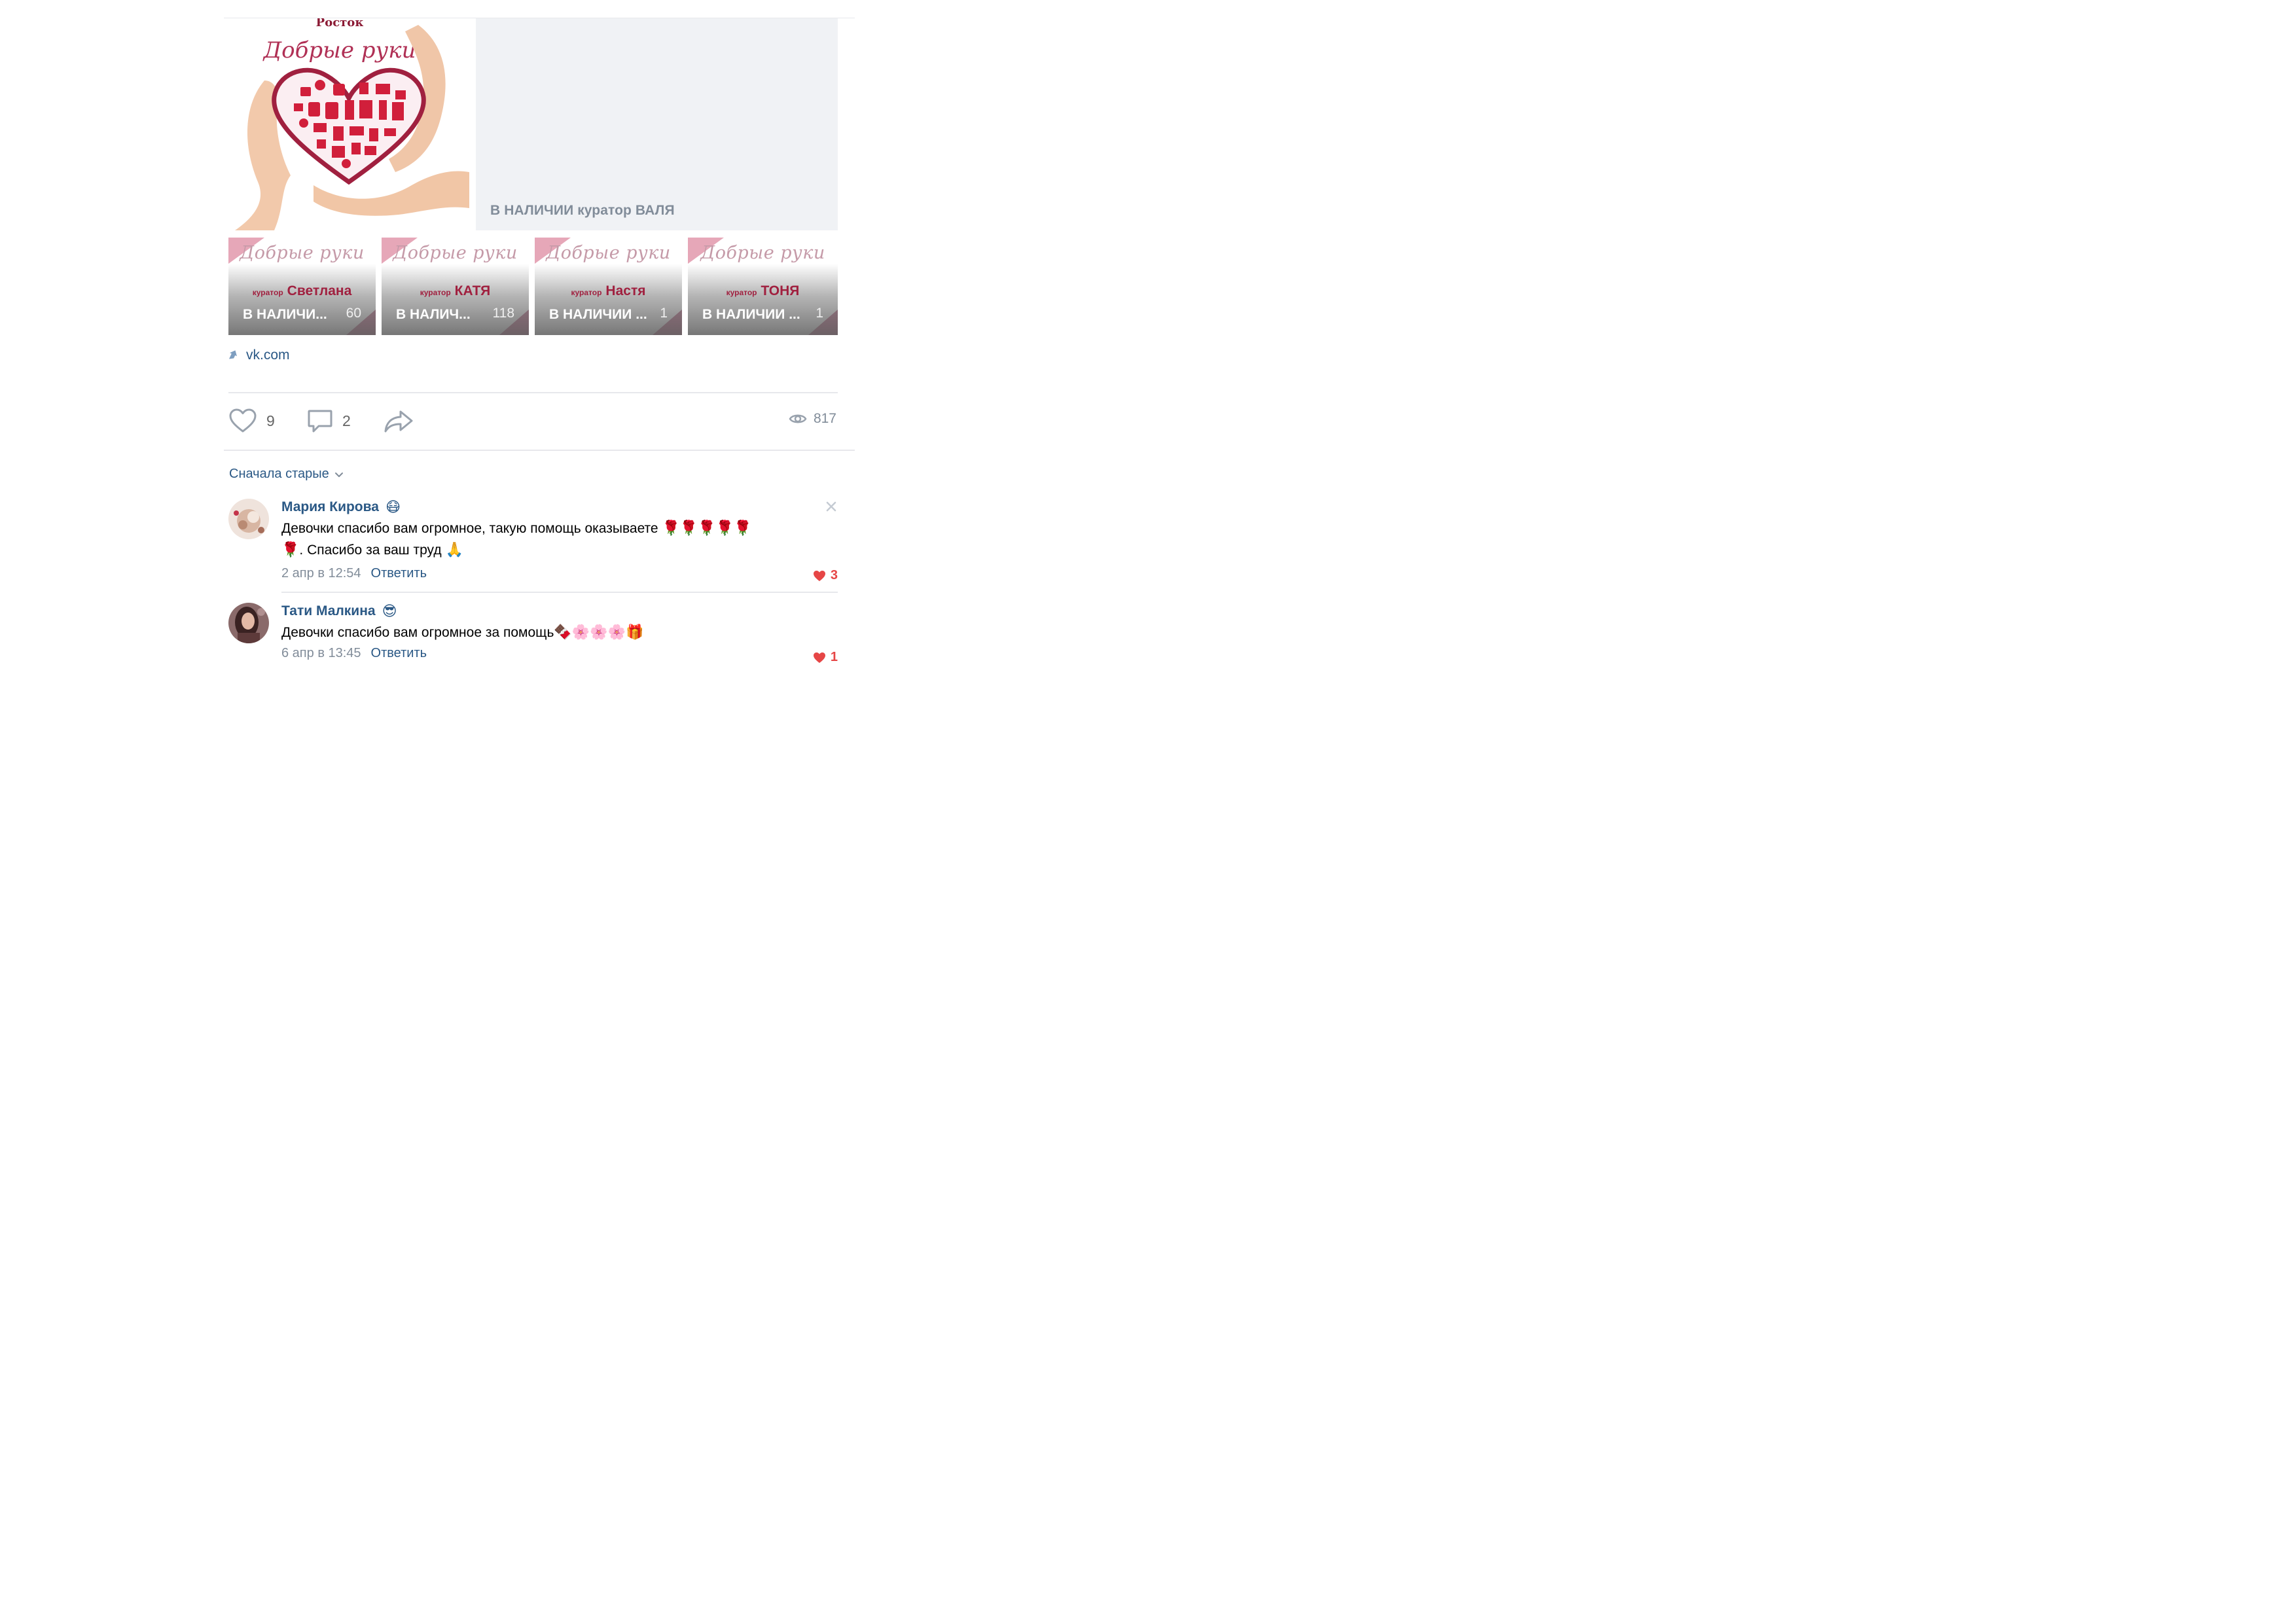 This screenshot has width=2296, height=1623. Describe the element at coordinates (780, 290) in the screenshot. I see `curator-name: ТОНЯ` at that location.